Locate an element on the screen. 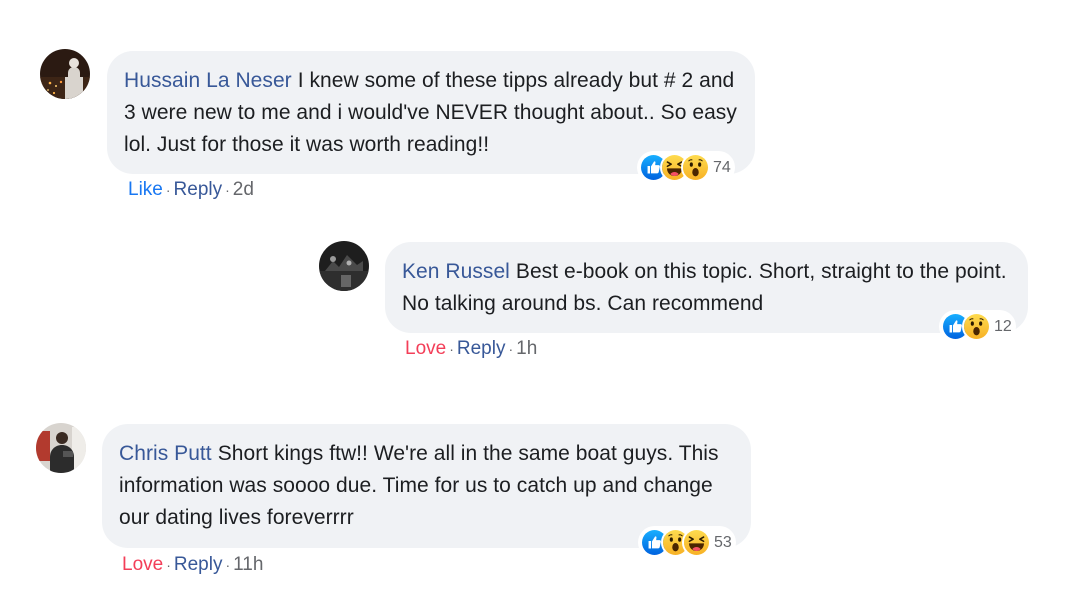  comment-timestamp: 11h is located at coordinates (248, 565).